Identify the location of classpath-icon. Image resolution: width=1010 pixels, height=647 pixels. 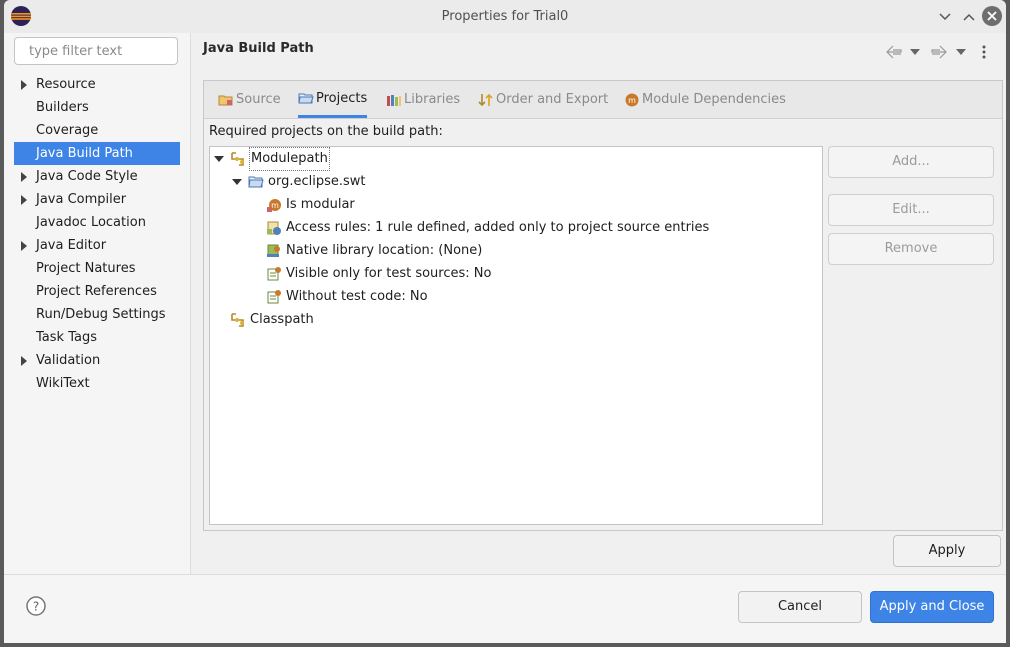
(237, 320).